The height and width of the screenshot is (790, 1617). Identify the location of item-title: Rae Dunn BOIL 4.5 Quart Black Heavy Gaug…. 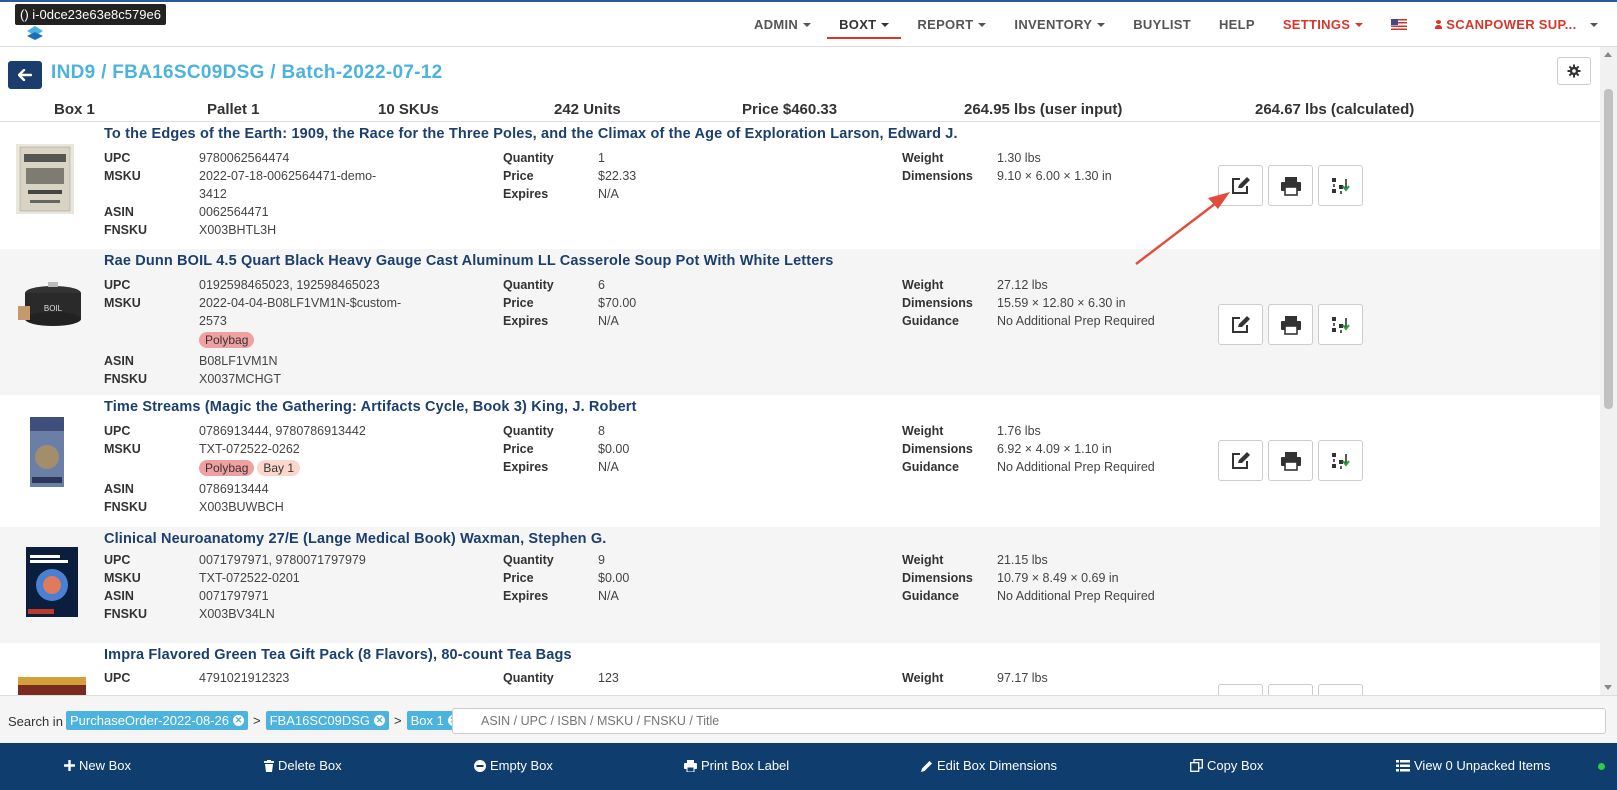
(468, 261).